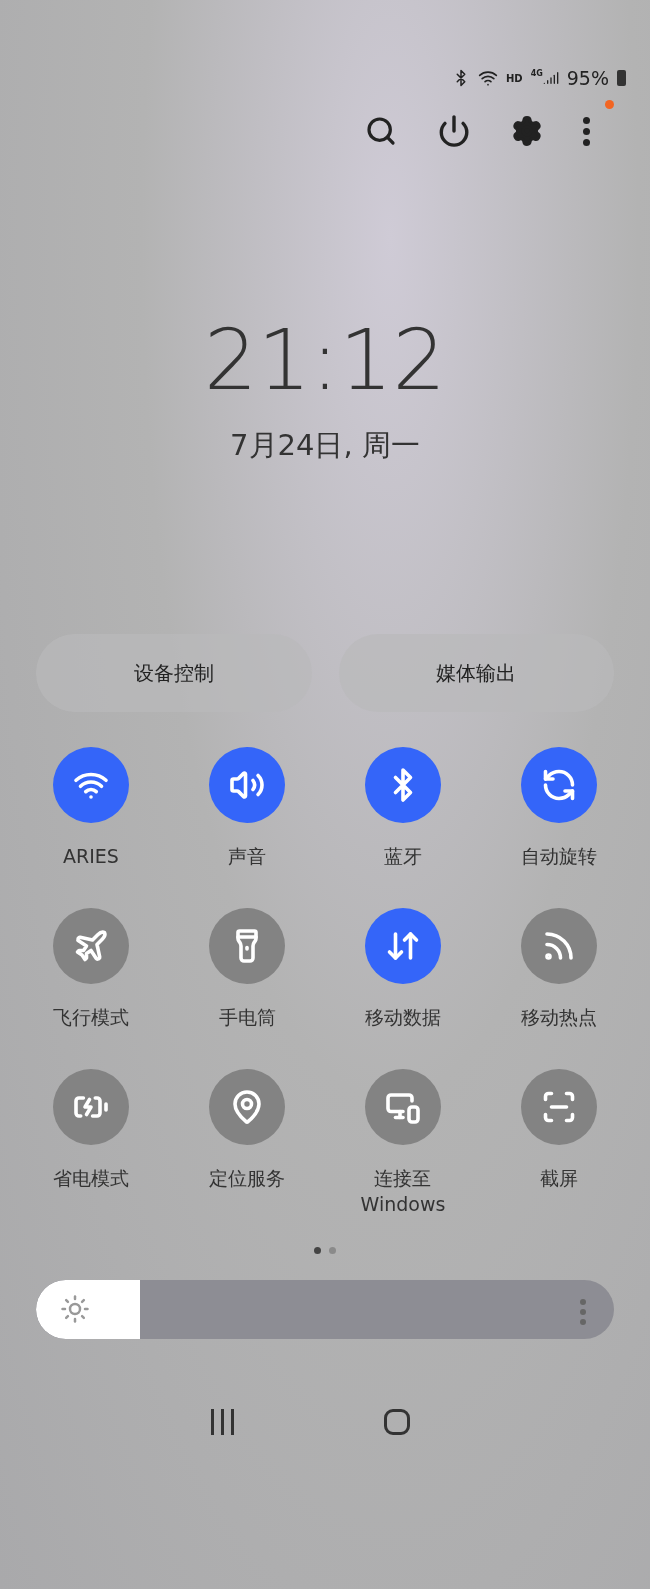 This screenshot has width=650, height=1589. I want to click on toggle-label: 省电模式, so click(91, 1178).